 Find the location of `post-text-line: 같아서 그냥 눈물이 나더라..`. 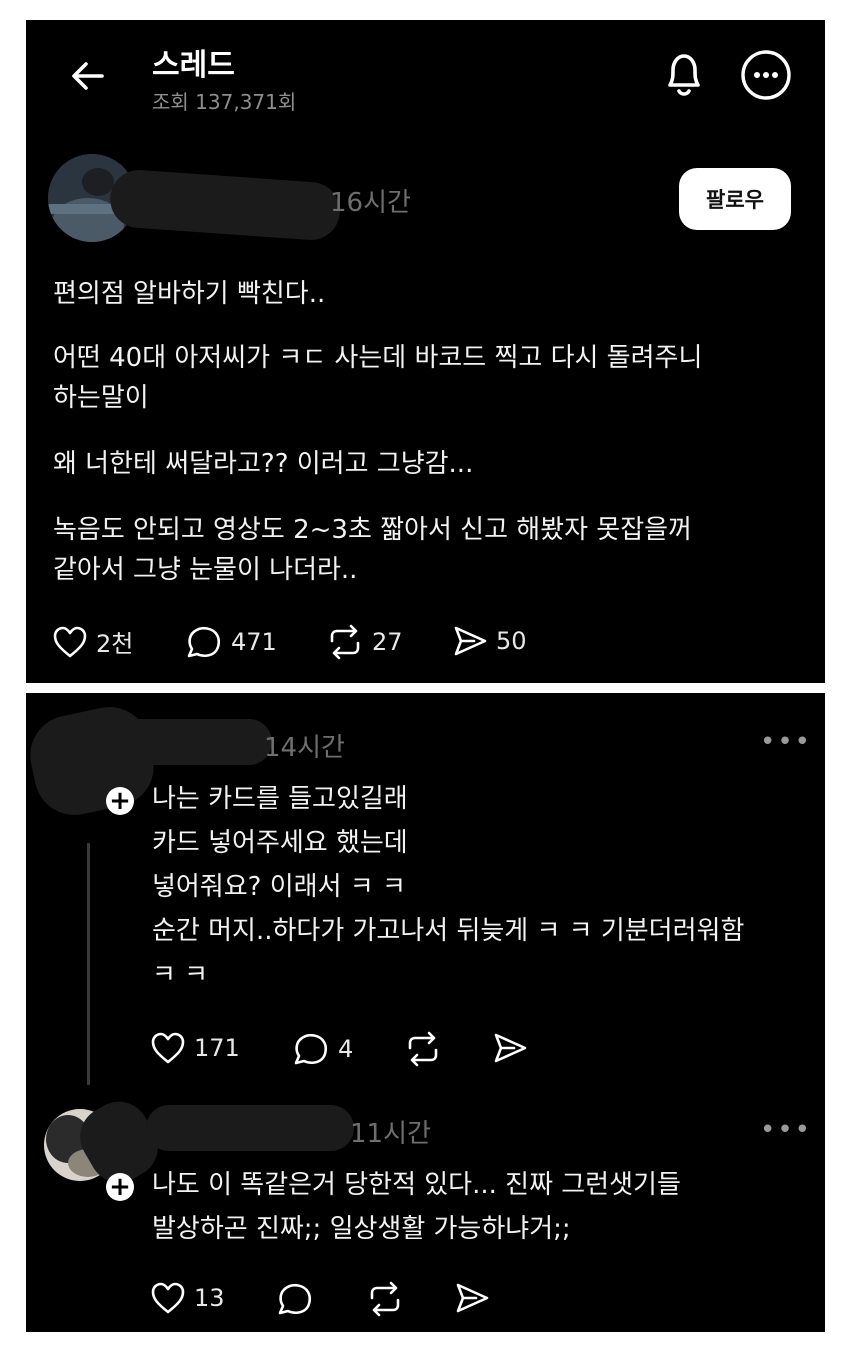

post-text-line: 같아서 그냥 눈물이 나더라.. is located at coordinates (205, 570).